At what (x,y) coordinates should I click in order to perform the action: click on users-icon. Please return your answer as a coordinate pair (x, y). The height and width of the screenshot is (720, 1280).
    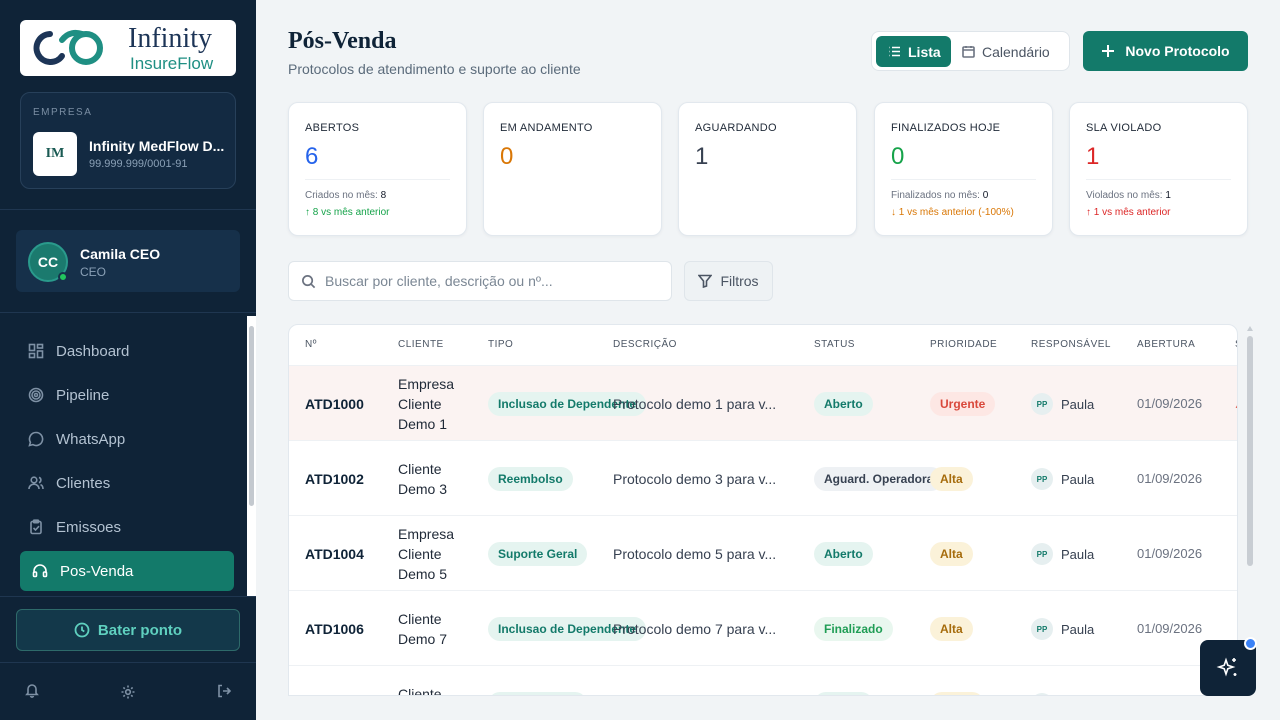
    Looking at the image, I should click on (36, 483).